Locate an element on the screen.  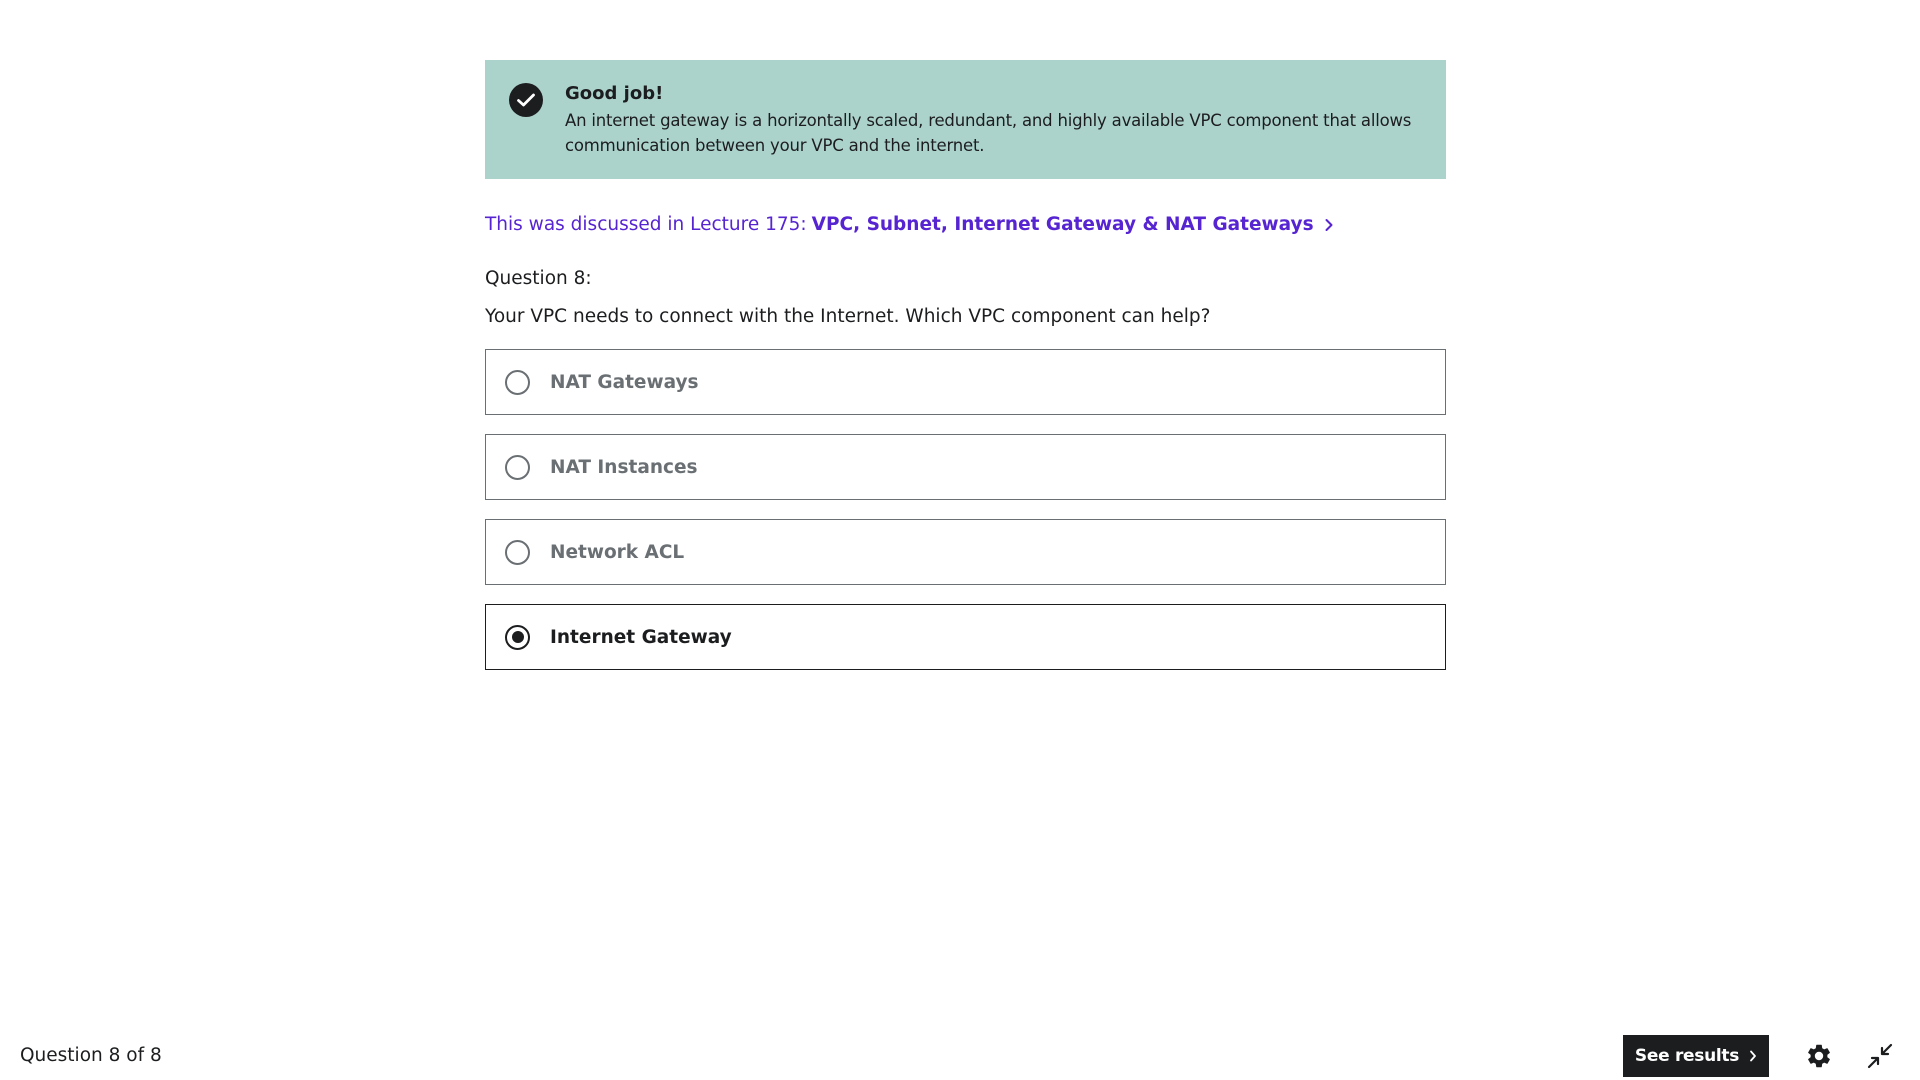
question-progress: Question 8 of 8 is located at coordinates (91, 1055).